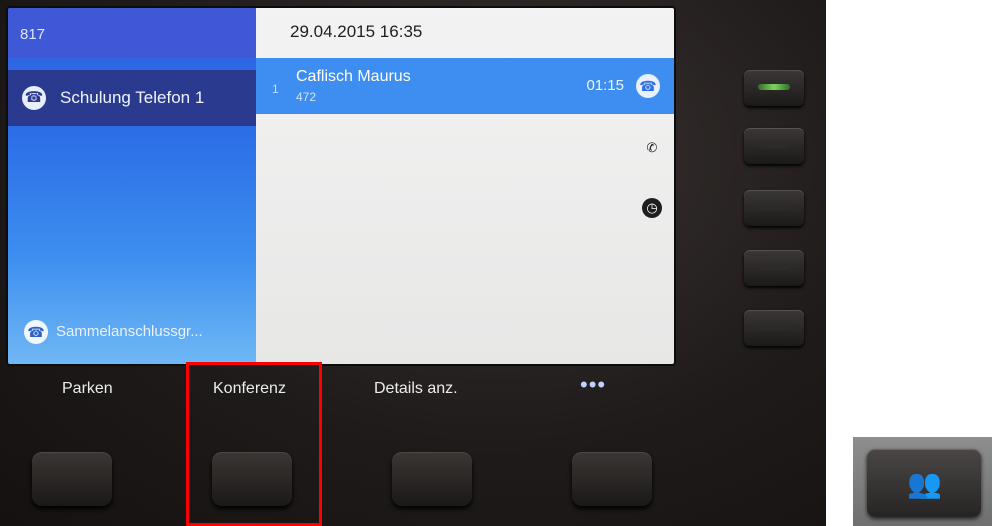  I want to click on line-item-label: Schulung Telefon 1, so click(132, 97).